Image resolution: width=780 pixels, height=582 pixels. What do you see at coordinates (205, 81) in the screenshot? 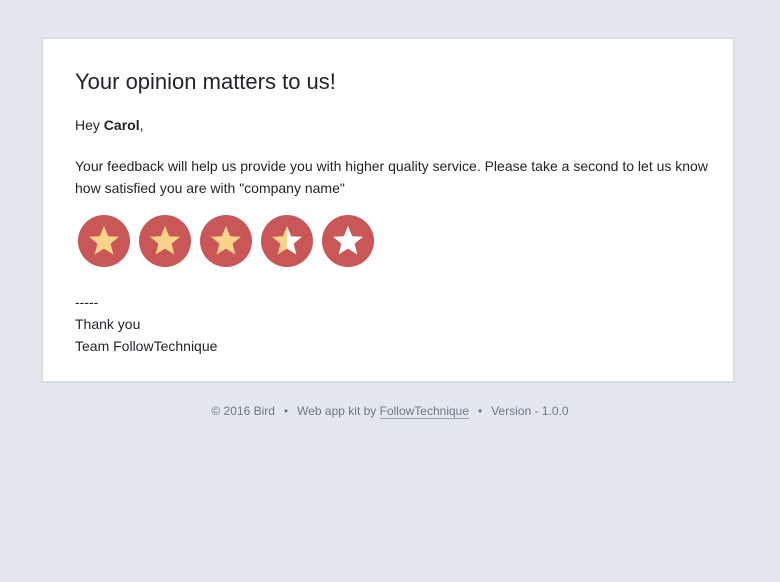
I see `email-title: Your opinion matters to us!` at bounding box center [205, 81].